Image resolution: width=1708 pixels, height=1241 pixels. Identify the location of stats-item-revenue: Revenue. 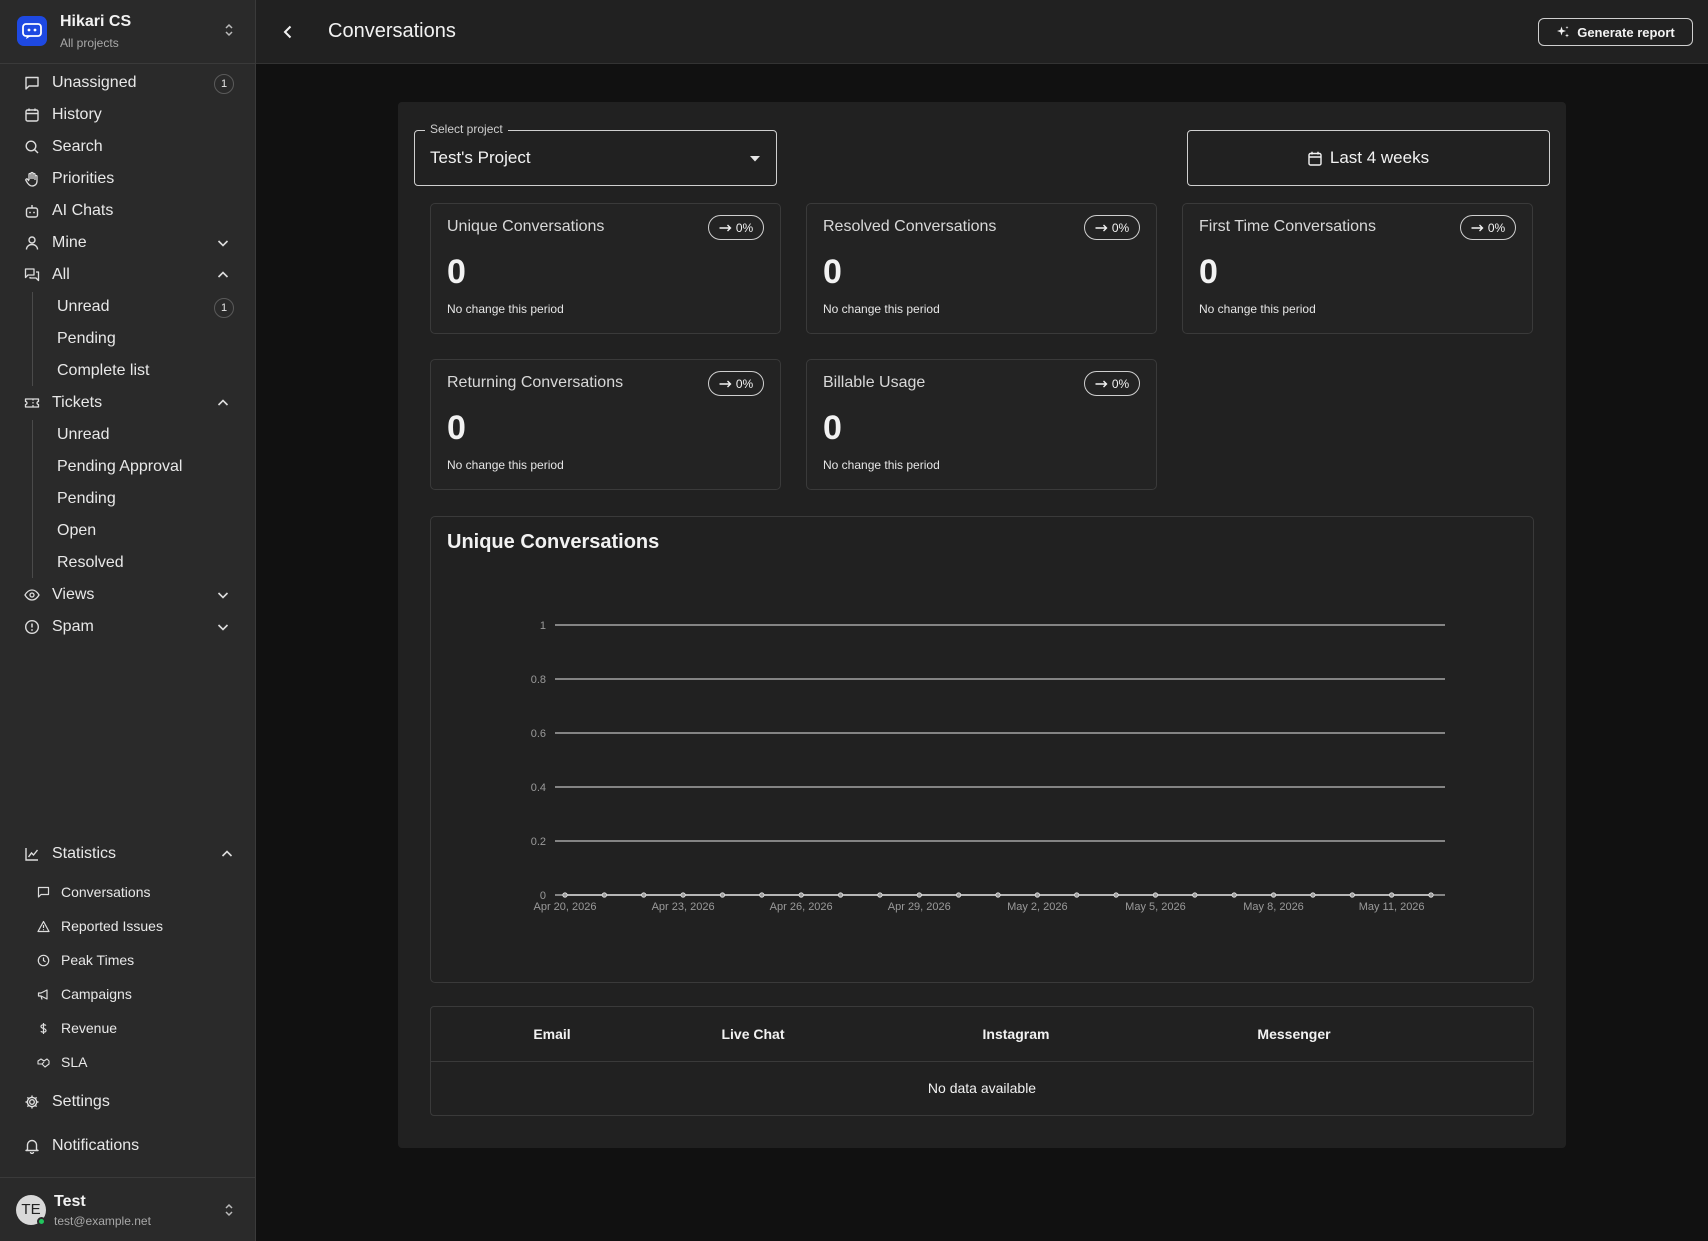
(127, 1028).